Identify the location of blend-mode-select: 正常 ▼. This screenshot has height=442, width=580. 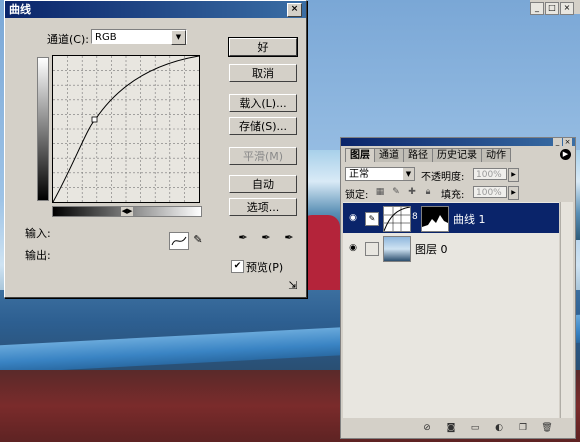
(380, 174).